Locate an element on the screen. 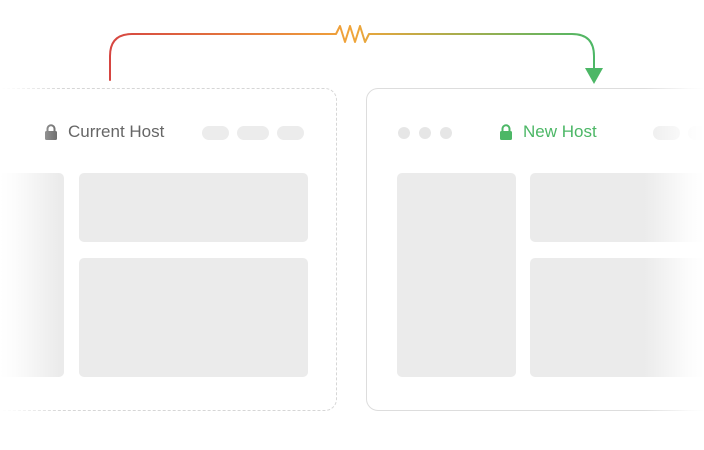 The height and width of the screenshot is (450, 704). new-host-sidebar-placeholder is located at coordinates (456, 275).